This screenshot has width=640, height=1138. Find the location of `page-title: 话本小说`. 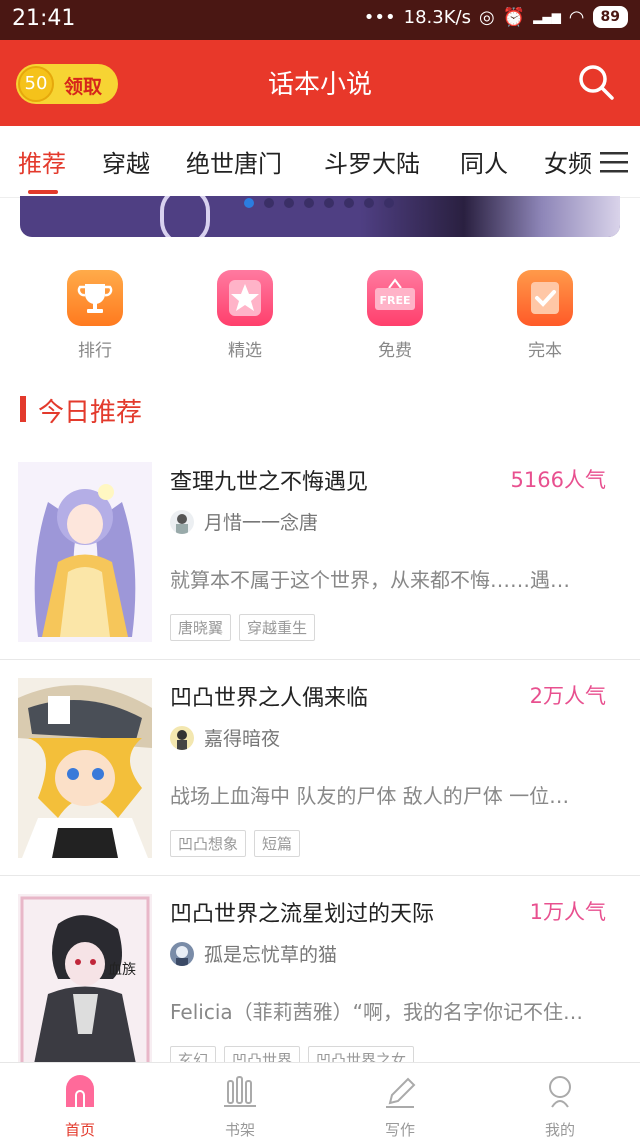

page-title: 话本小说 is located at coordinates (319, 85).